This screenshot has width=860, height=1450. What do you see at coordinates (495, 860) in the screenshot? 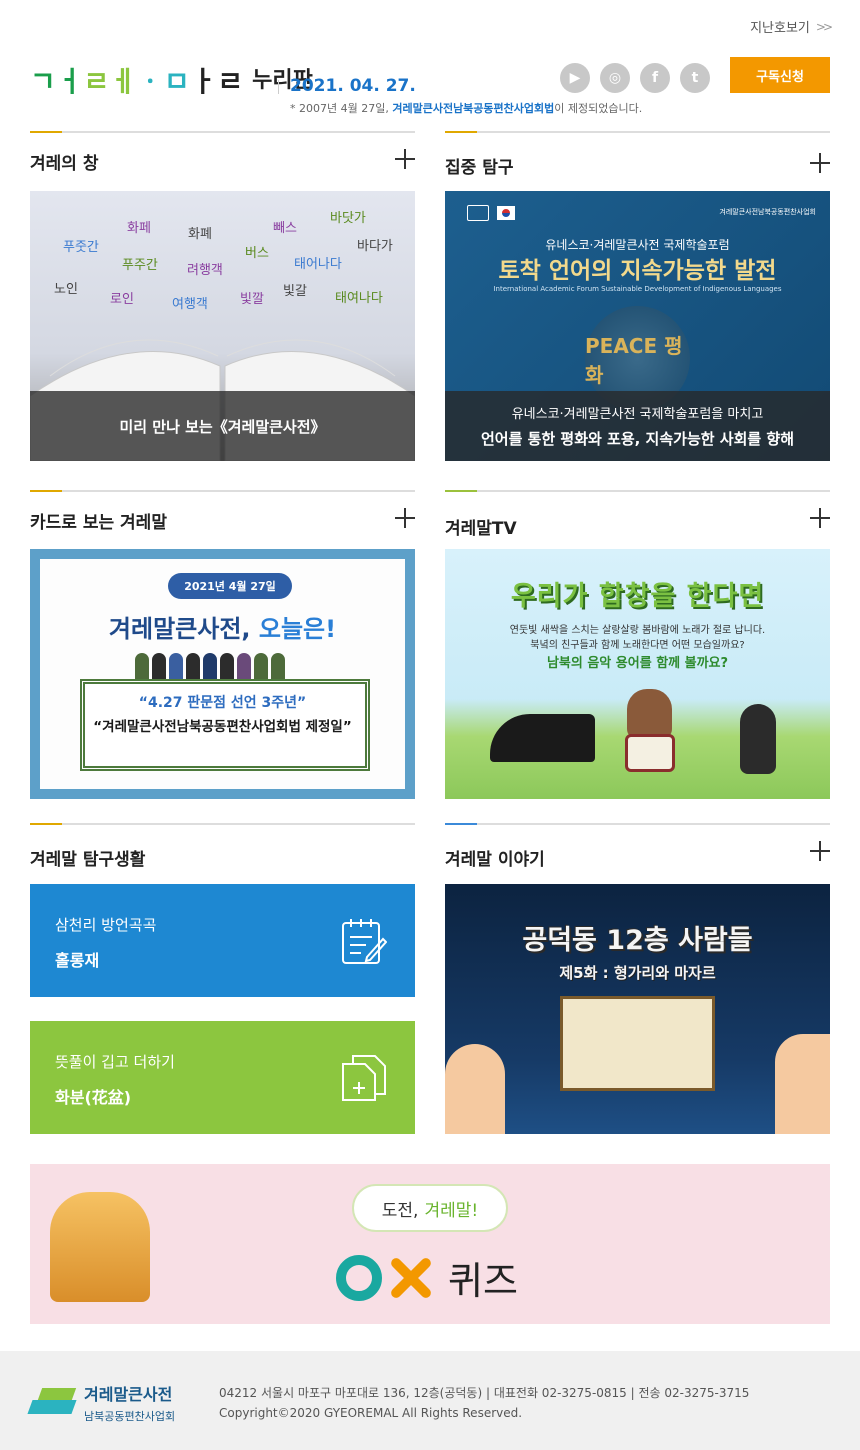
I see `section-title: 겨레말 이야기` at bounding box center [495, 860].